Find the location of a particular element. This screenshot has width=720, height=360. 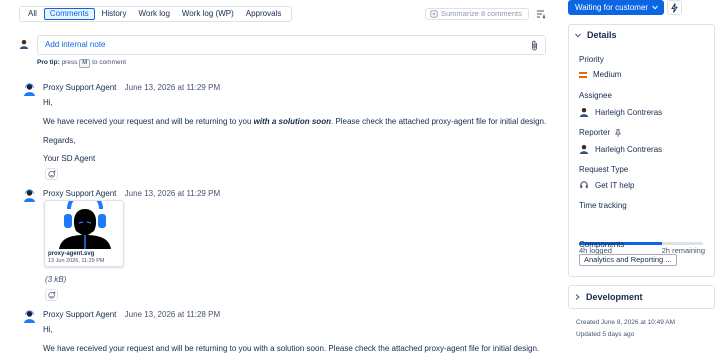

attachment-filename: proxy-agent.svg is located at coordinates (71, 254).